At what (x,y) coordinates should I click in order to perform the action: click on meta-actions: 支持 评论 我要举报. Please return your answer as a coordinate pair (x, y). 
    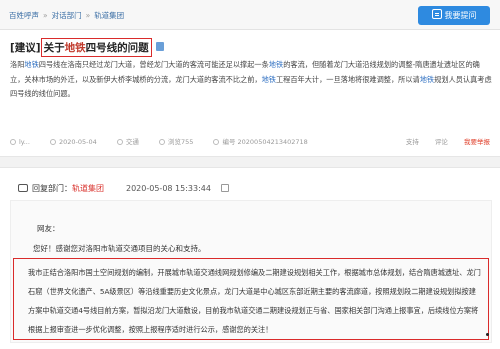
    Looking at the image, I should click on (441, 141).